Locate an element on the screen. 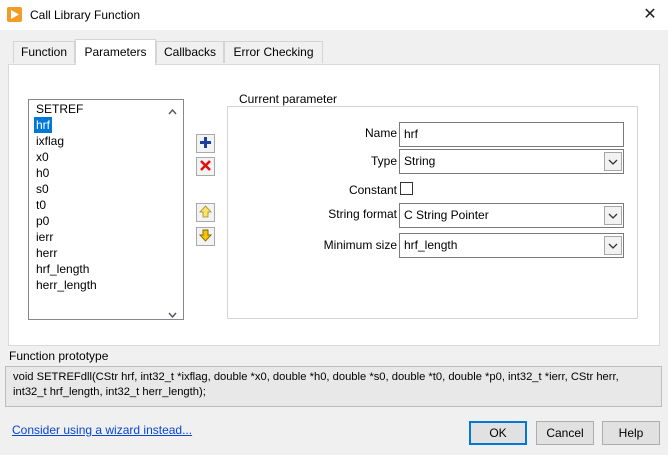 This screenshot has height=455, width=668. plus-icon is located at coordinates (205, 144).